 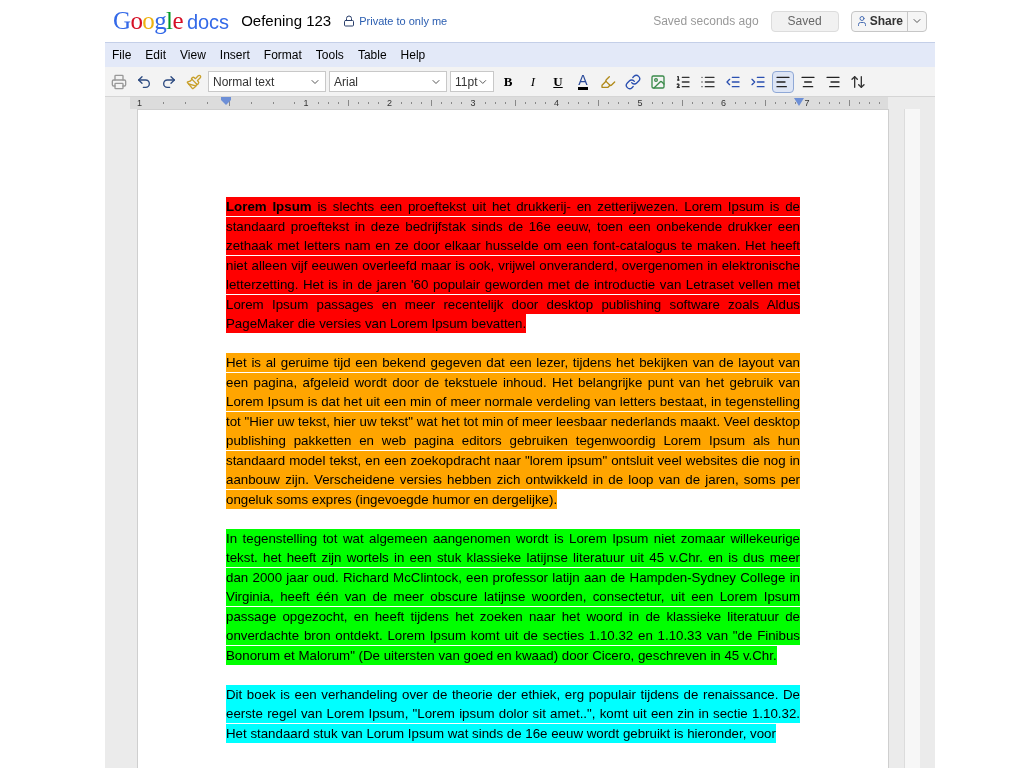 I want to click on logo-wordmark: Google, so click(x=148, y=21).